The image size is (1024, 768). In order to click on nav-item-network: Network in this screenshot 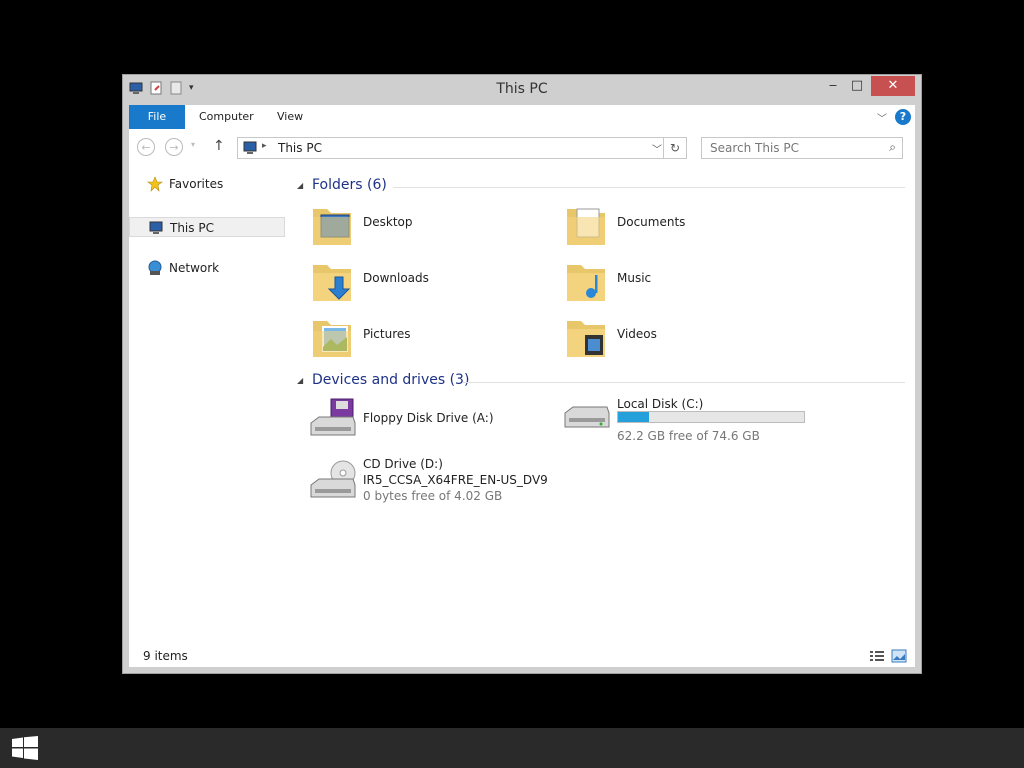, I will do `click(207, 268)`.